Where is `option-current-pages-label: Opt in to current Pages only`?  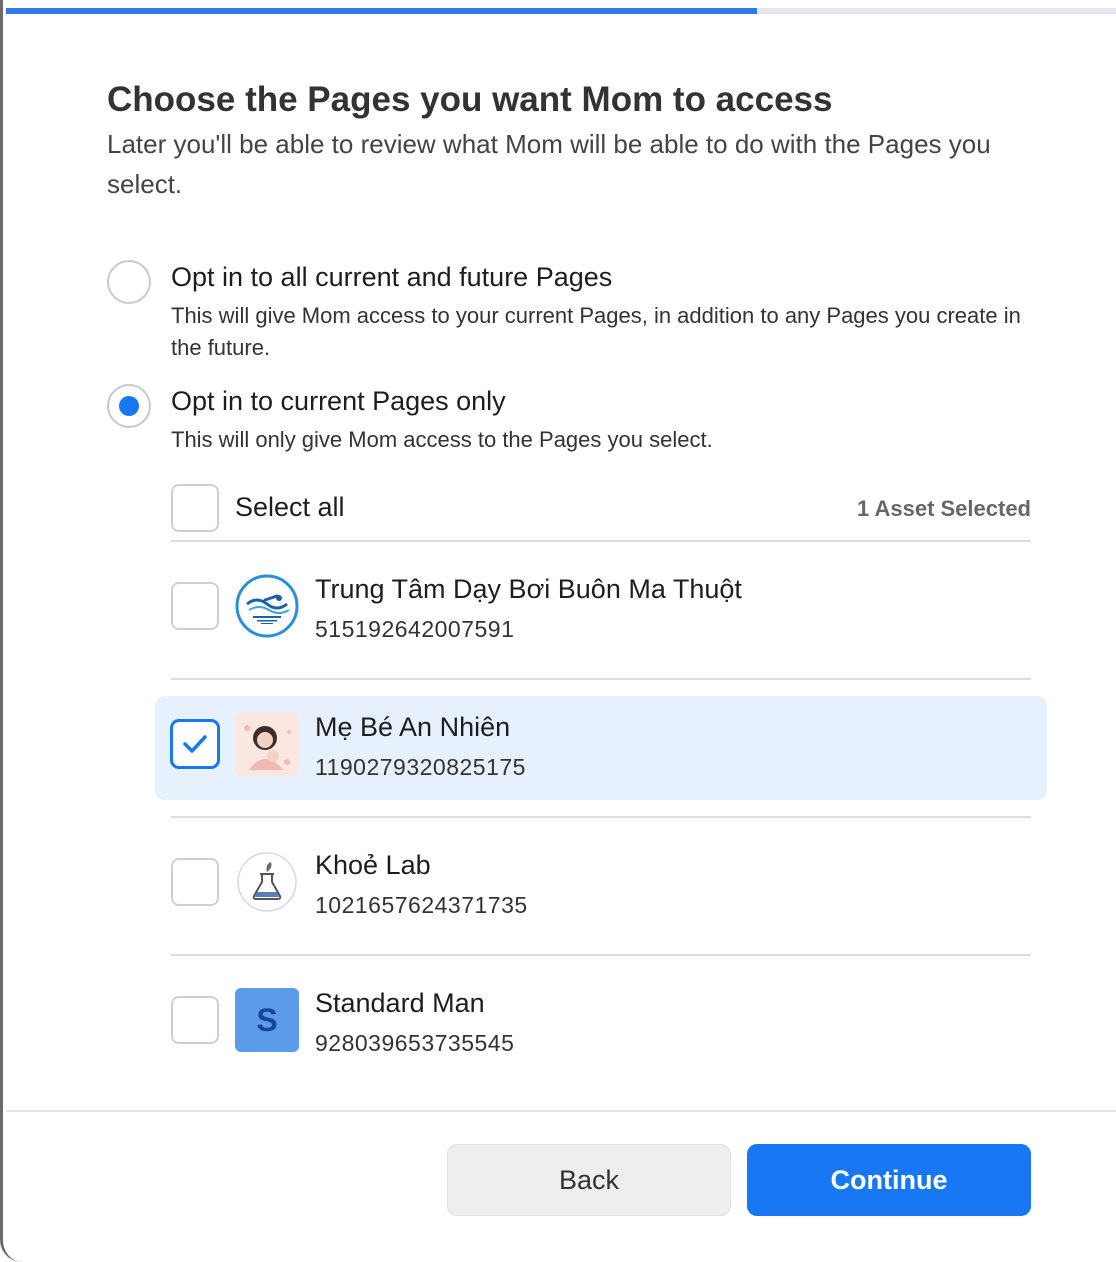 option-current-pages-label: Opt in to current Pages only is located at coordinates (338, 401).